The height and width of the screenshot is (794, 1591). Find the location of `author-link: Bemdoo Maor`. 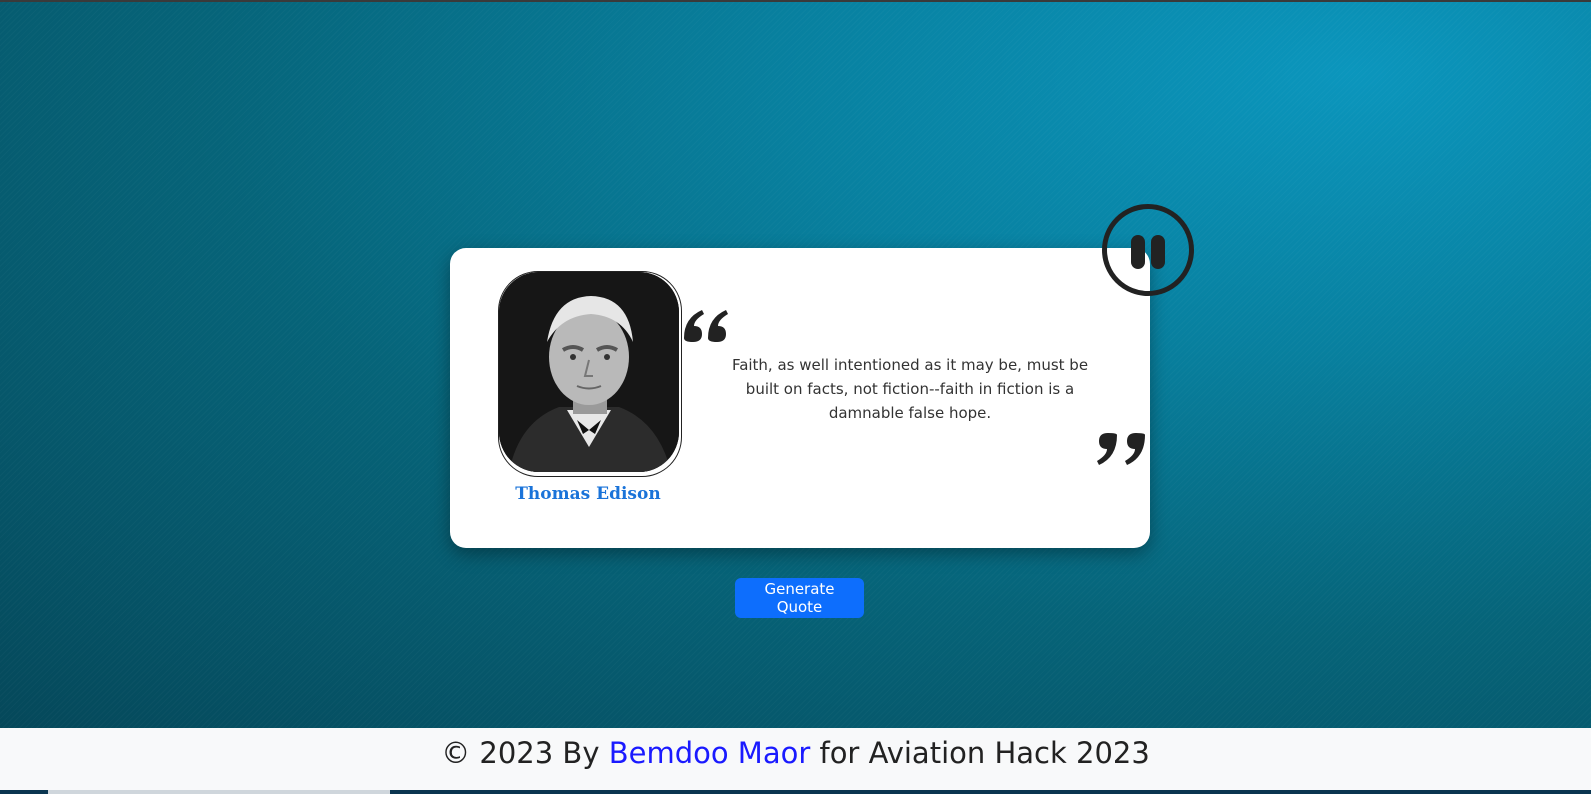

author-link: Bemdoo Maor is located at coordinates (710, 753).